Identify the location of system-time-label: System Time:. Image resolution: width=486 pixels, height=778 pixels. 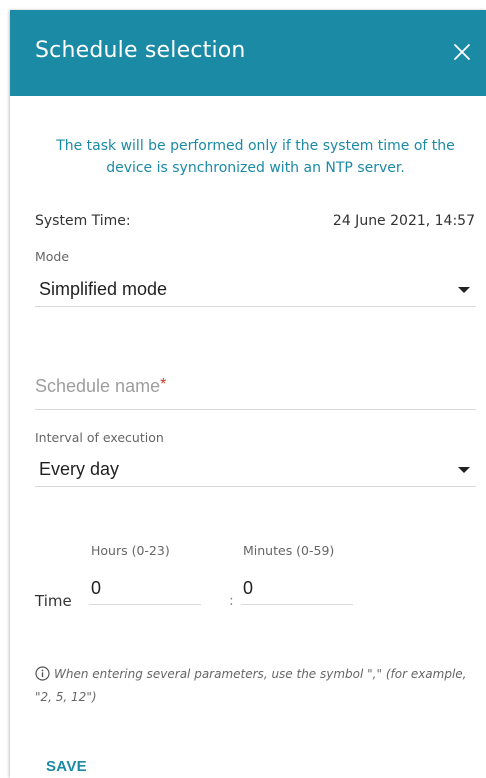
(83, 221).